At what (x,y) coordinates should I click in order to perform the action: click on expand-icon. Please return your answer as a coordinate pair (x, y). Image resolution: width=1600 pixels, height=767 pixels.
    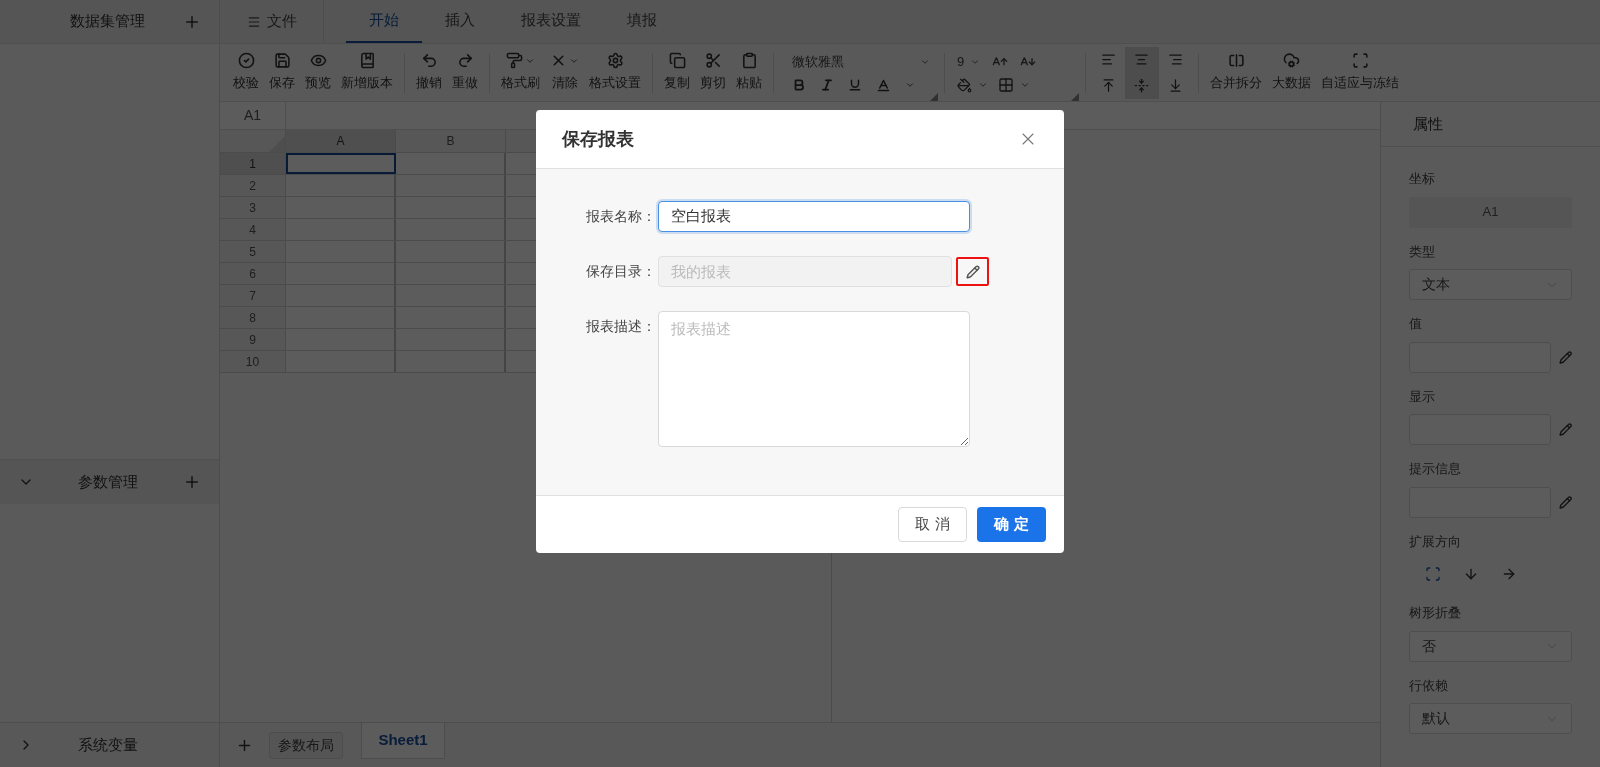
    Looking at the image, I should click on (1433, 574).